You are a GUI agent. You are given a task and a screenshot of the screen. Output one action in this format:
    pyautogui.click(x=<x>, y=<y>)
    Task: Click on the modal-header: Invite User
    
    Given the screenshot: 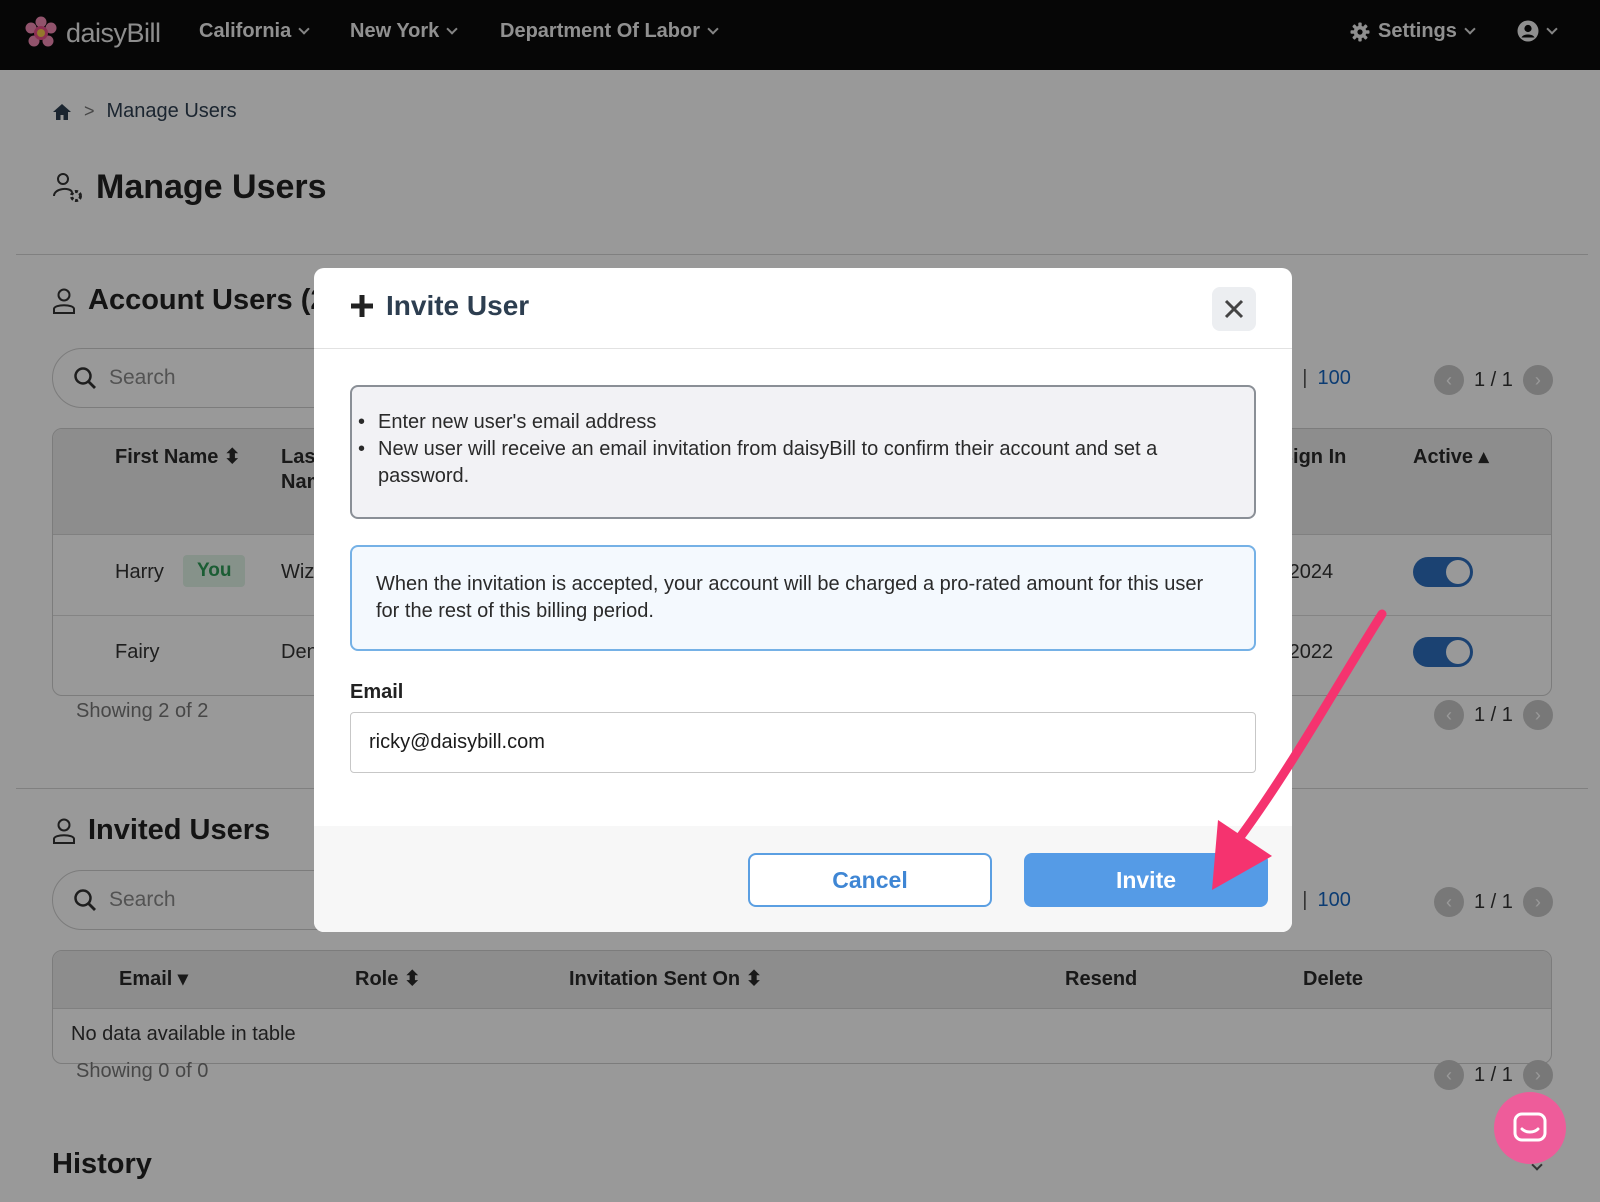 What is the action you would take?
    pyautogui.click(x=803, y=308)
    